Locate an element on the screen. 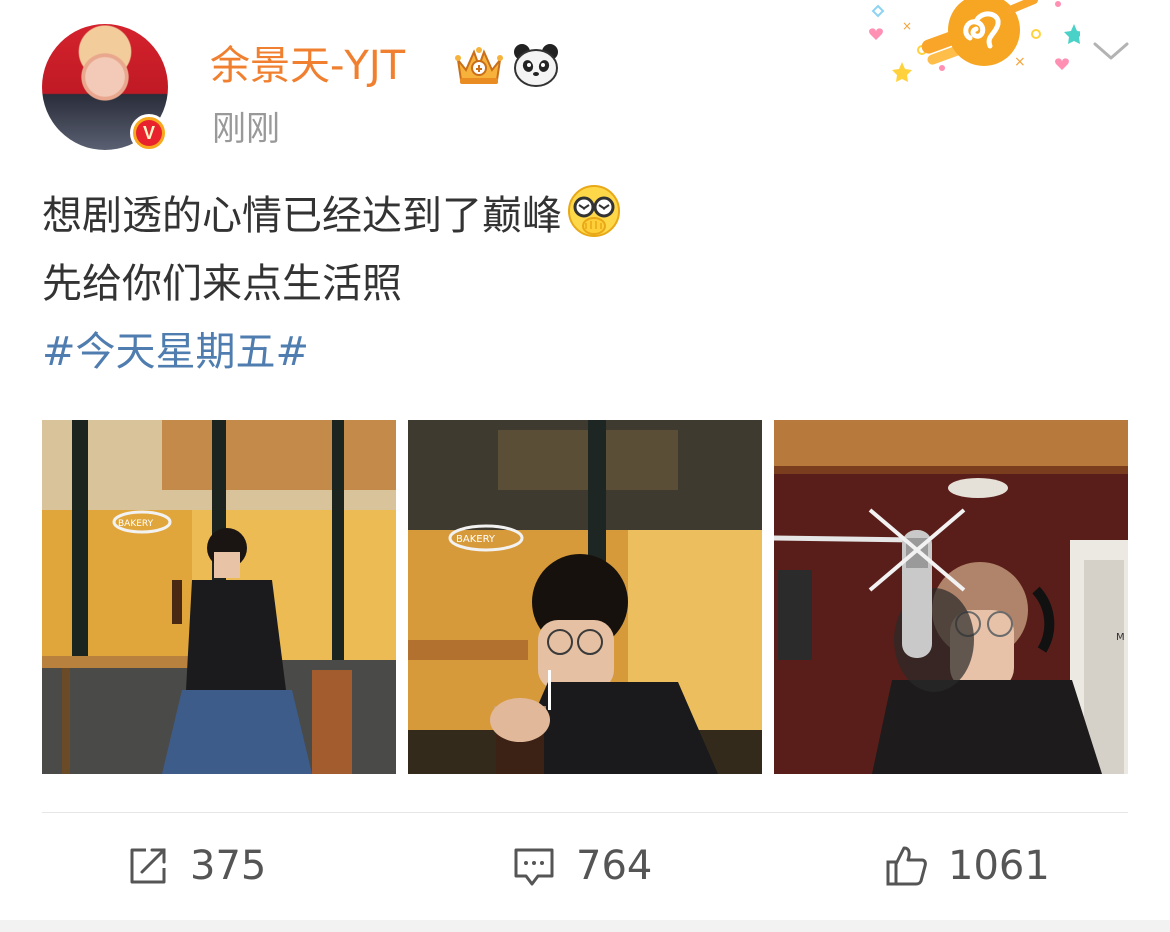  repost-button: 375 is located at coordinates (196, 866).